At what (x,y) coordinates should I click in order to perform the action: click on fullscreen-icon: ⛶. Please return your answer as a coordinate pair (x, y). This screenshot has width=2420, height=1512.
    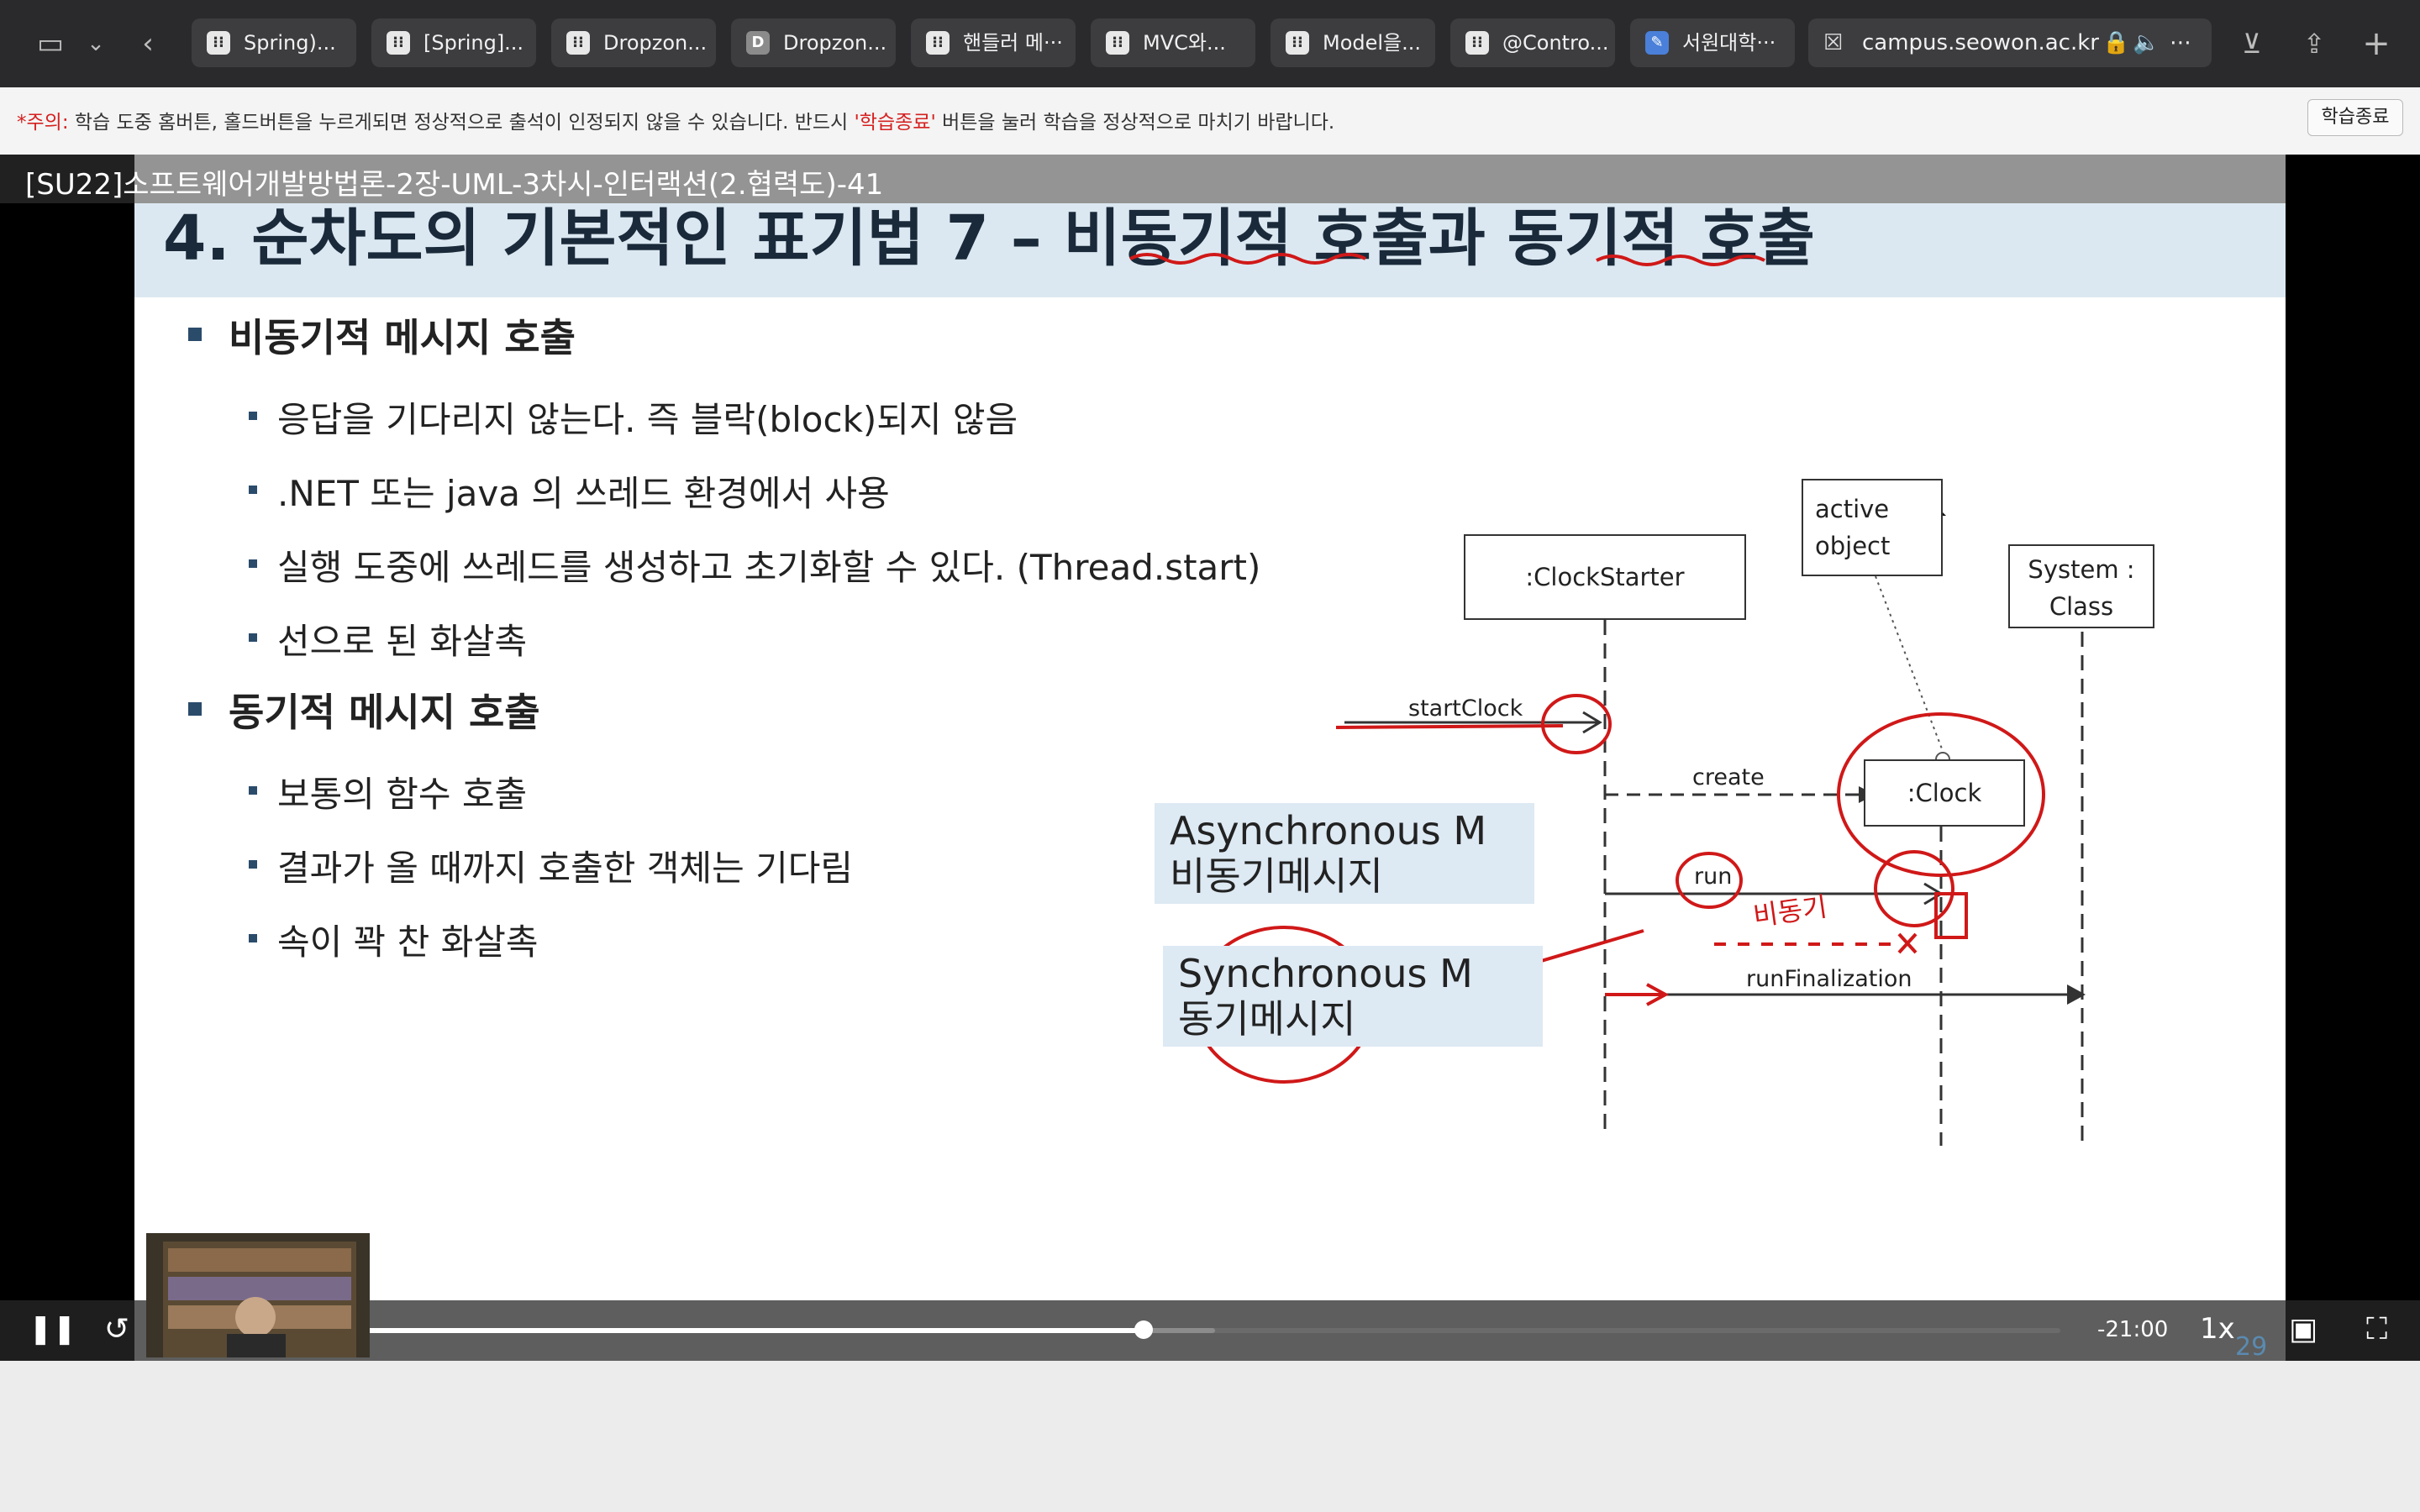
    Looking at the image, I should click on (2376, 1329).